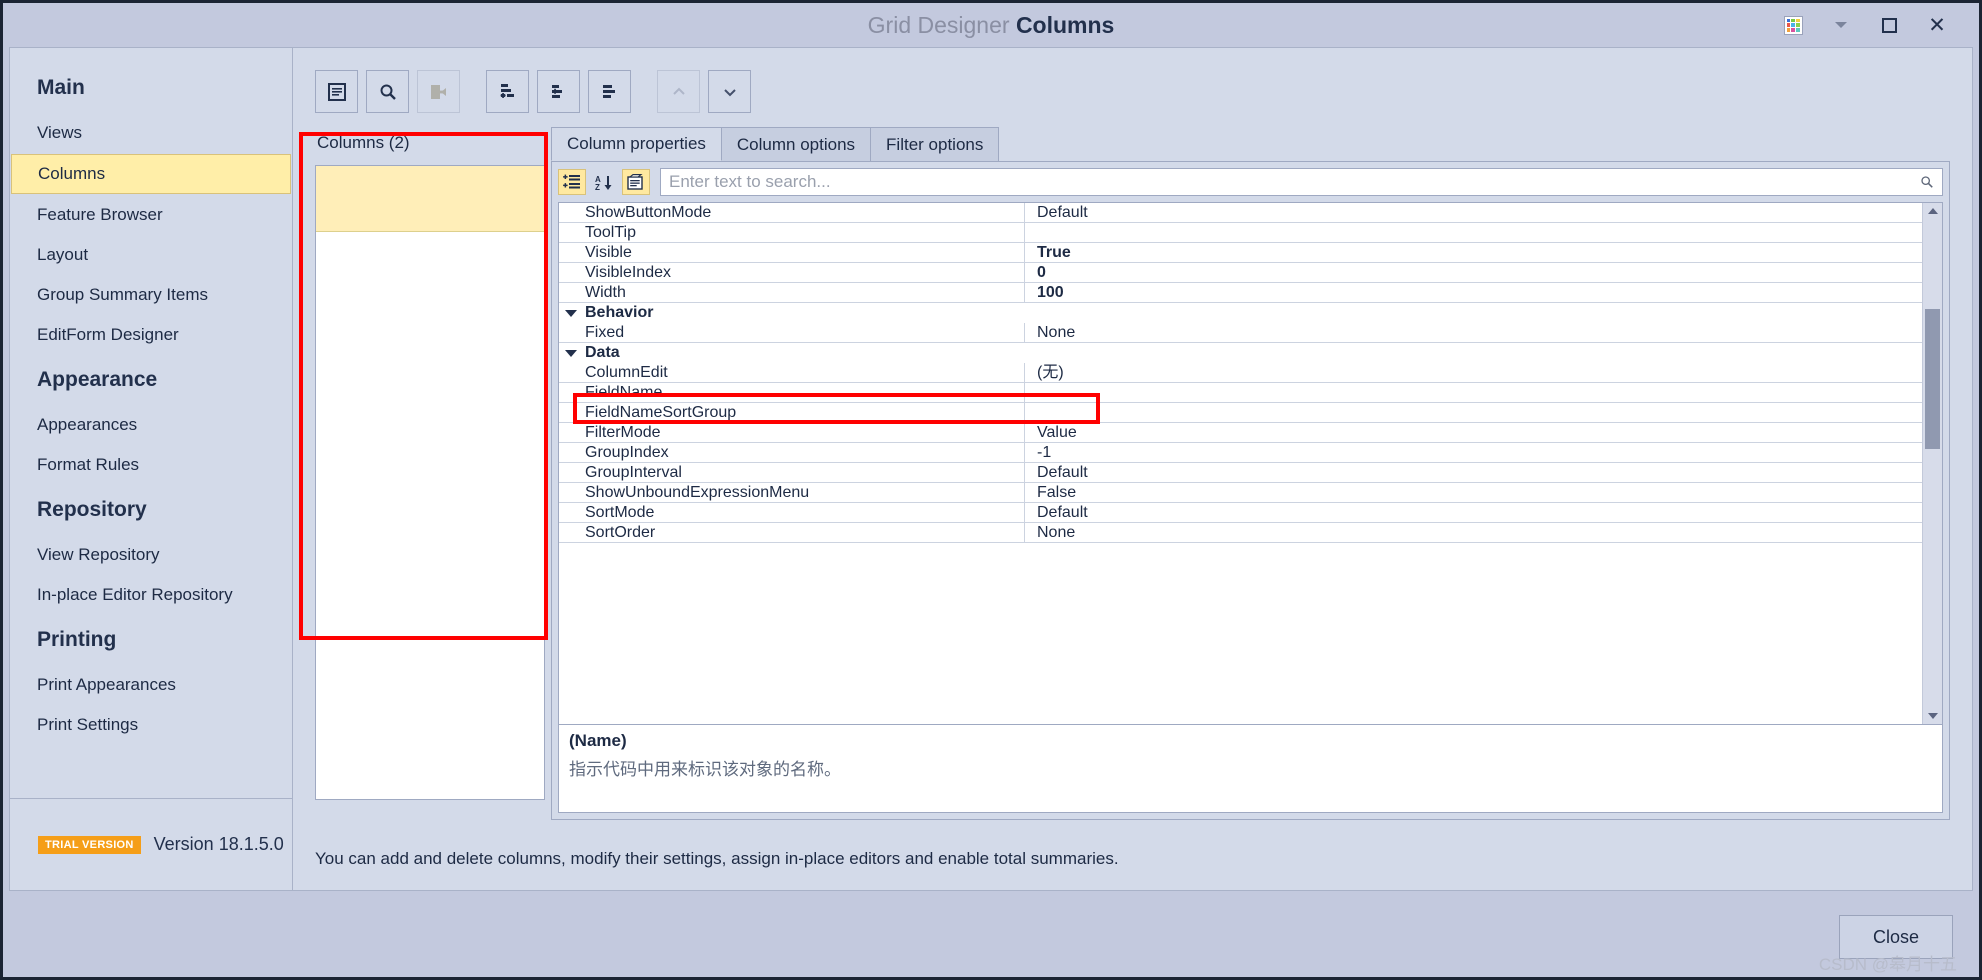 Image resolution: width=1982 pixels, height=980 pixels. I want to click on sidebar-item-layout: Layout, so click(151, 255).